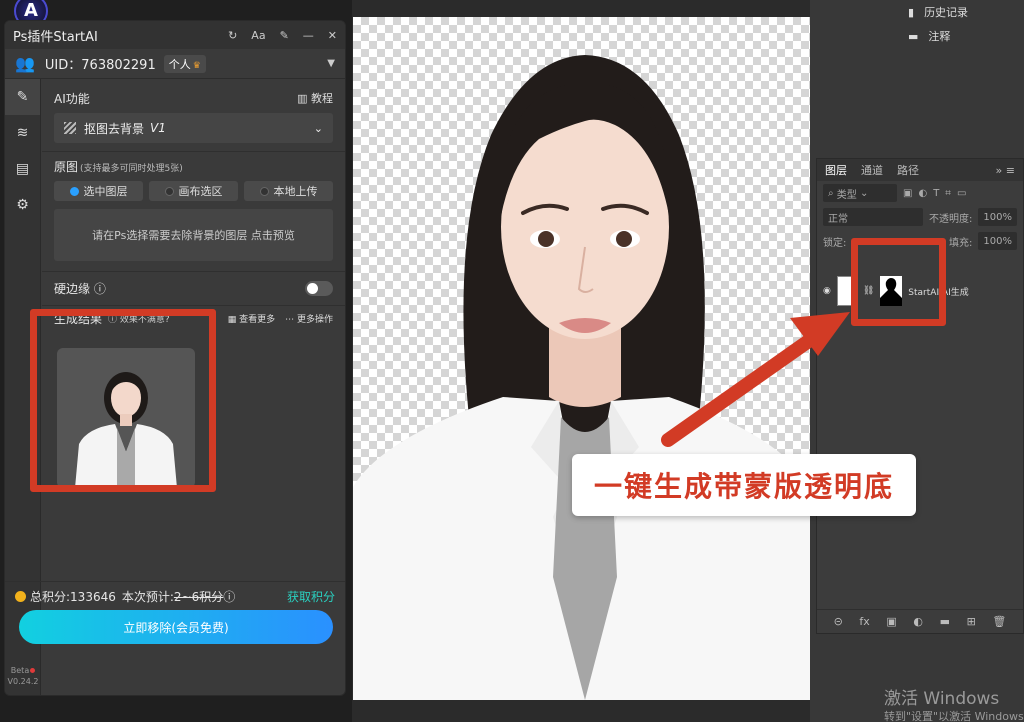  What do you see at coordinates (898, 282) in the screenshot?
I see `mask-highlight-box` at bounding box center [898, 282].